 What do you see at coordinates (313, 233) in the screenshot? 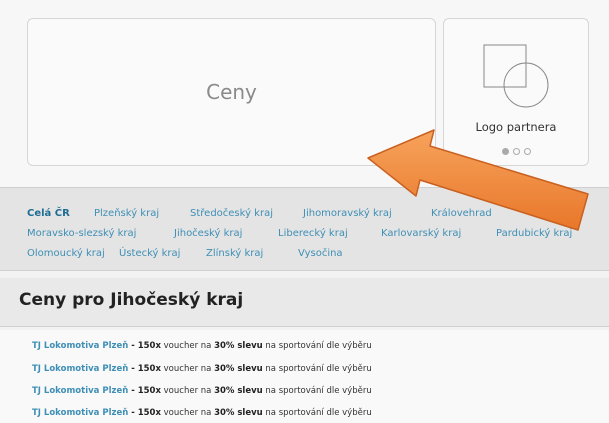
I see `region-link: Liberecký kraj` at bounding box center [313, 233].